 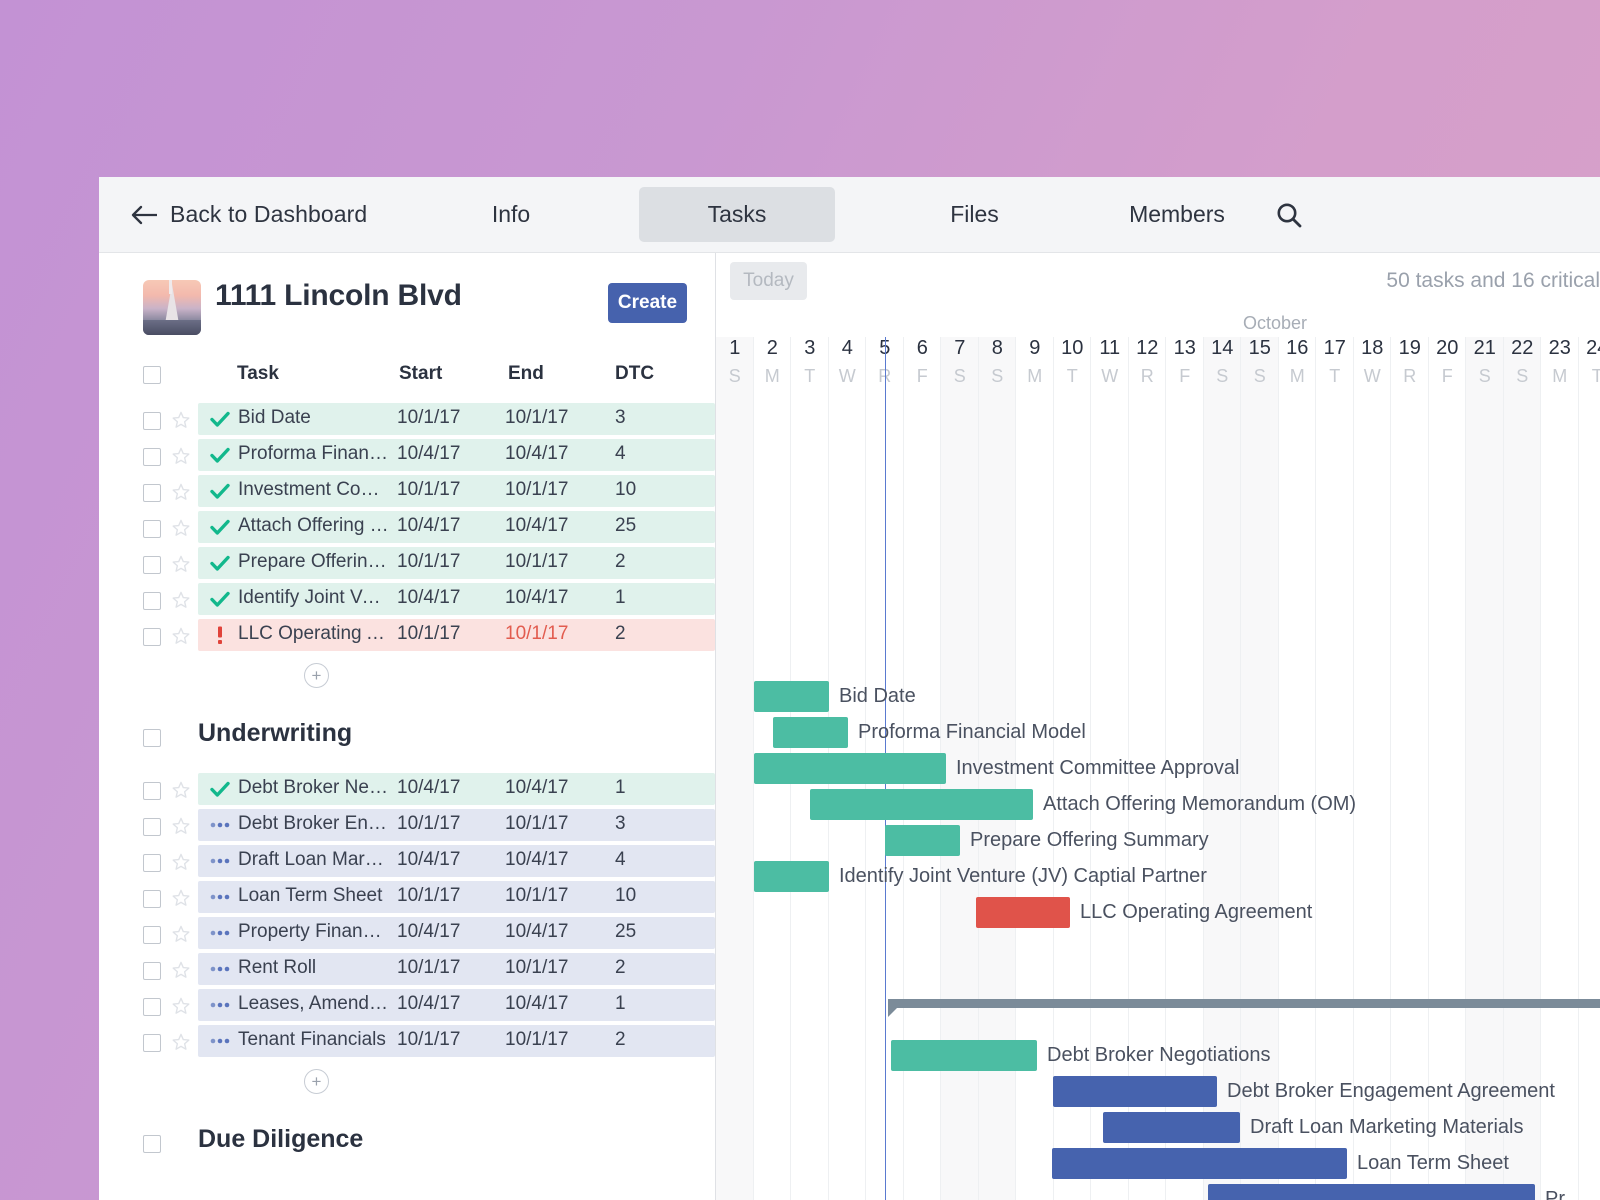 I want to click on table-row: Tenant Financials 10/1/17 10/1/17 2, so click(x=407, y=1043).